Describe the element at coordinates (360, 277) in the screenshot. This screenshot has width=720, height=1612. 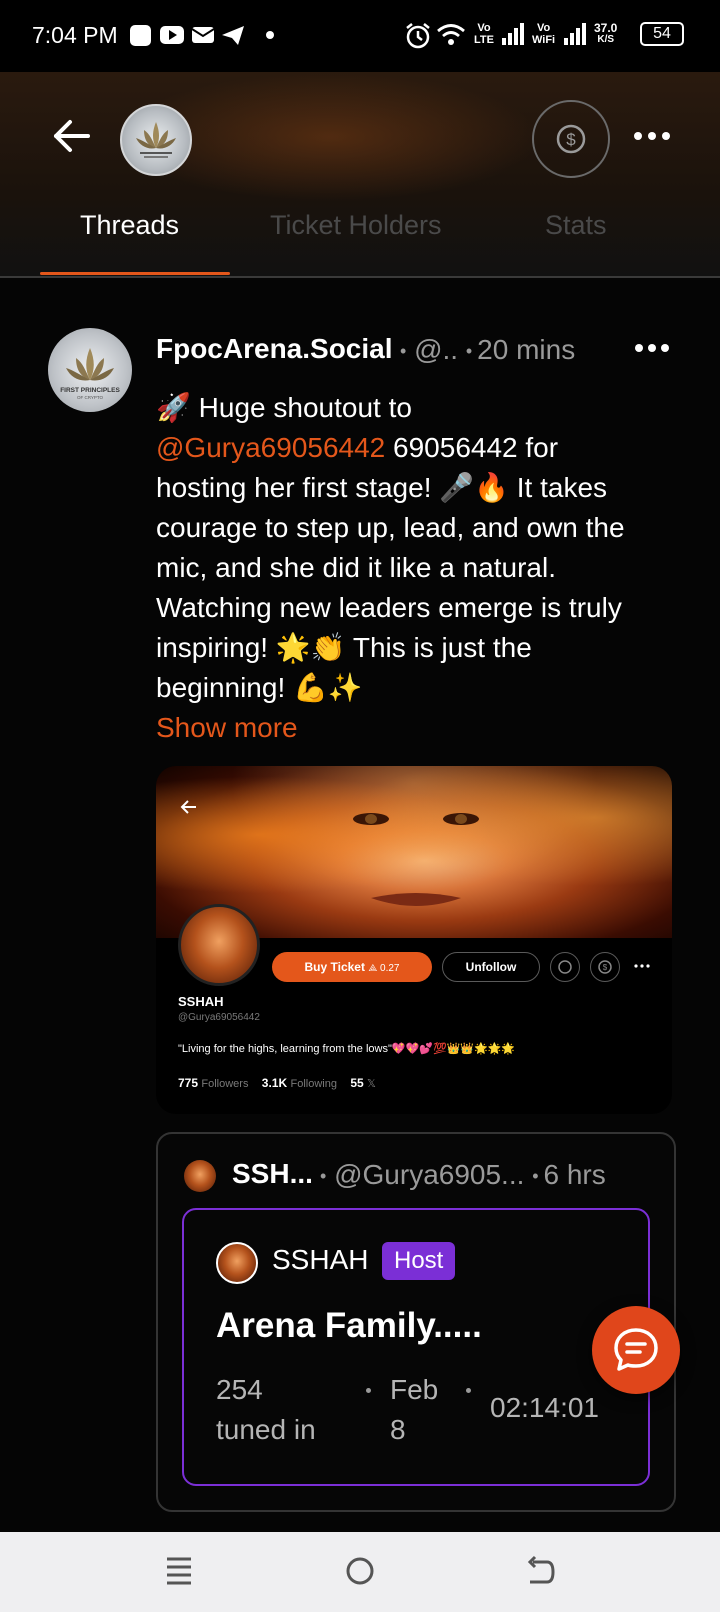
I see `tab-divider` at that location.